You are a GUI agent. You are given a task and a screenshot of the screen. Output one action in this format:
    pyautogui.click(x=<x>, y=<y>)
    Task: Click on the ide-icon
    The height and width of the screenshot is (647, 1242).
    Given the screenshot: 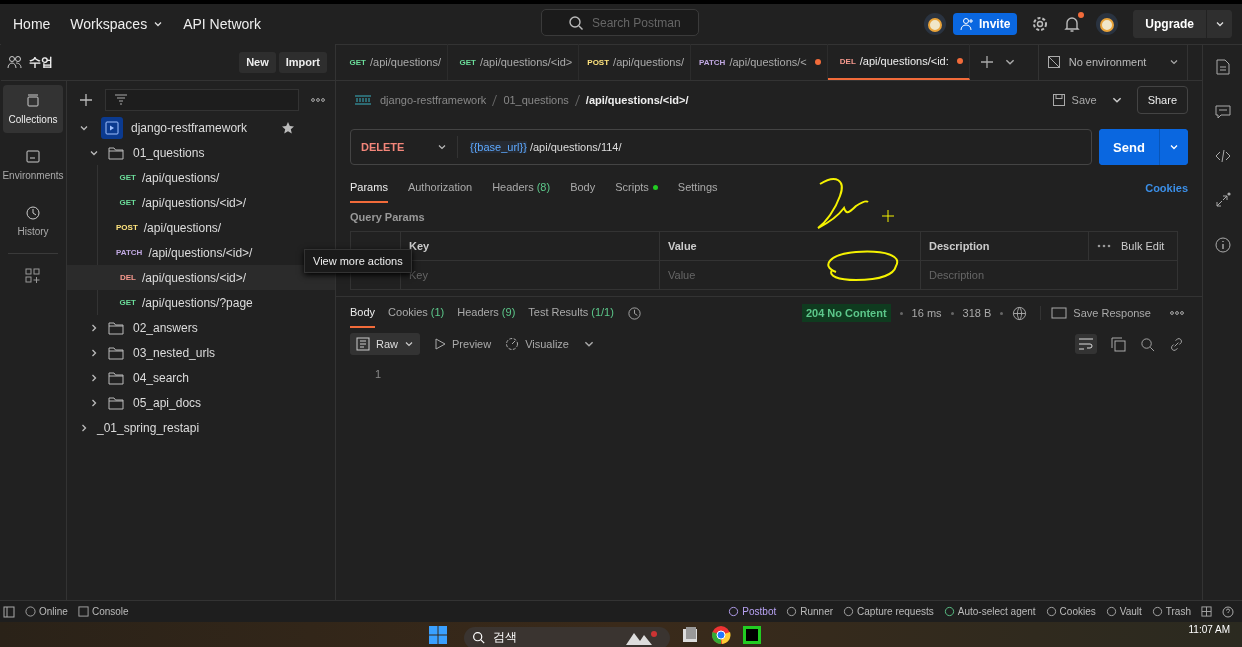 What is the action you would take?
    pyautogui.click(x=752, y=634)
    